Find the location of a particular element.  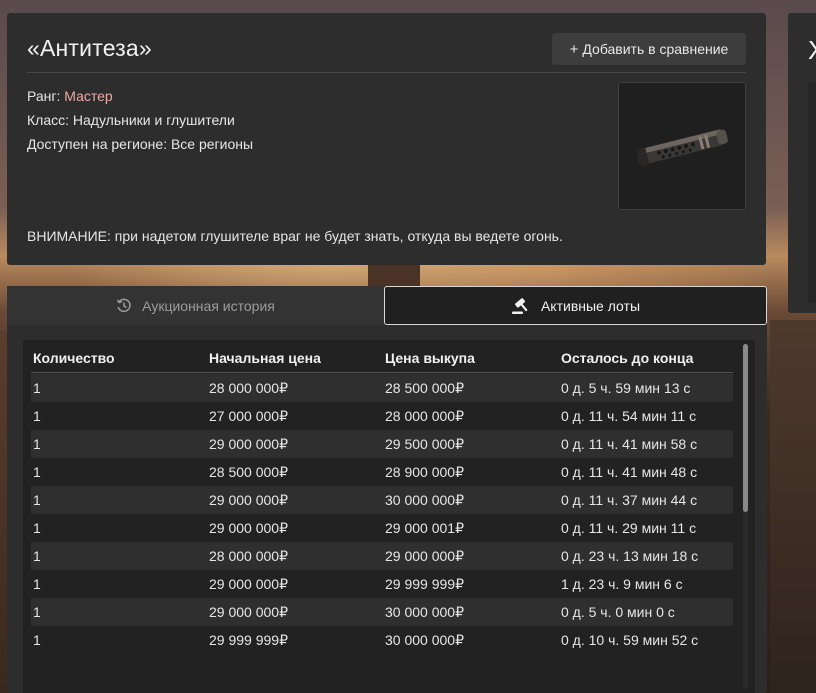

side-panel: Х is located at coordinates (802, 163).